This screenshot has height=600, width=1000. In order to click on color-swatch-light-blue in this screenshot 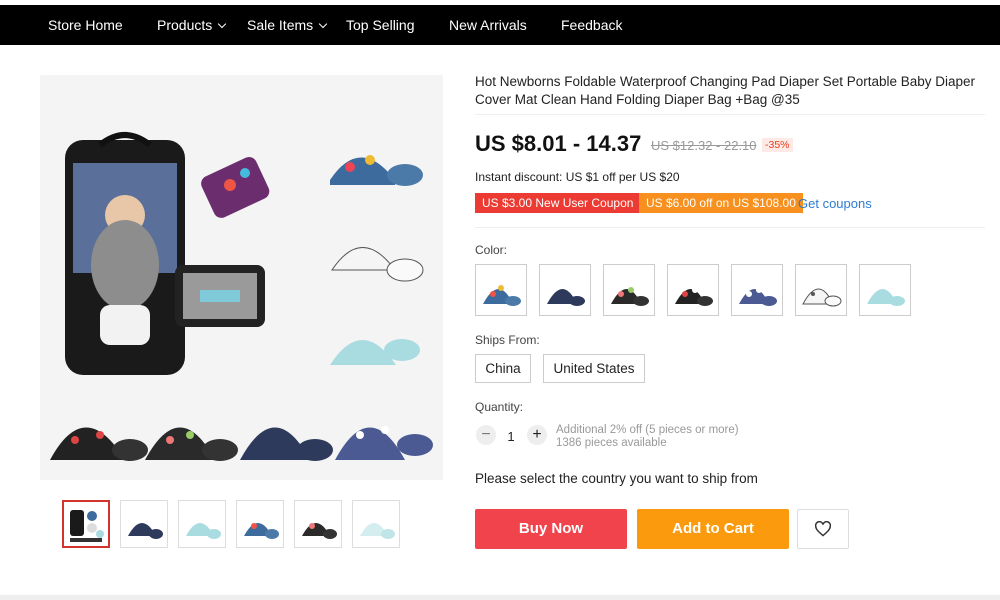, I will do `click(885, 290)`.